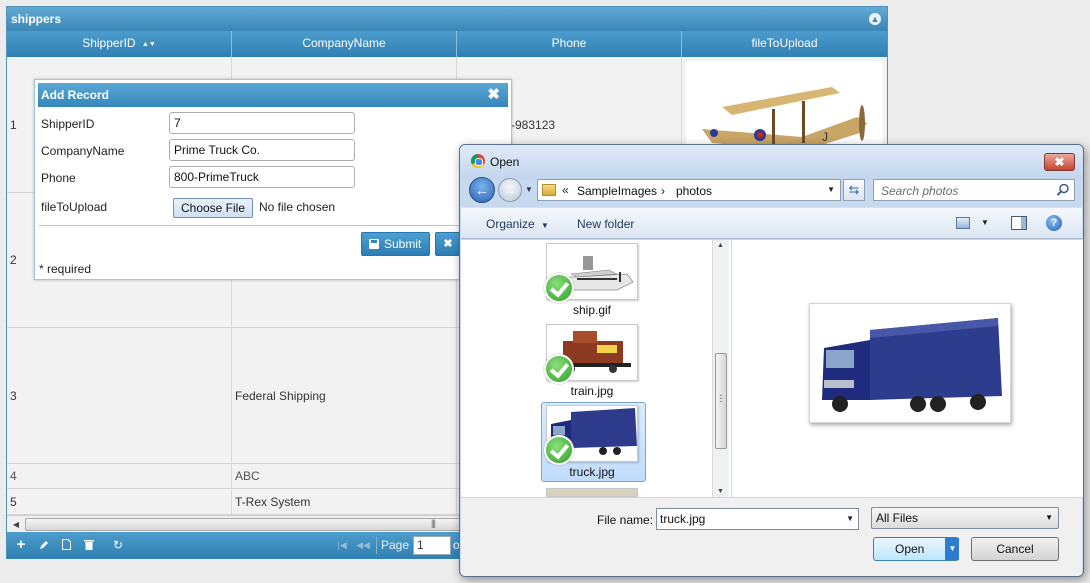 The height and width of the screenshot is (583, 1090). I want to click on preview-image, so click(910, 363).